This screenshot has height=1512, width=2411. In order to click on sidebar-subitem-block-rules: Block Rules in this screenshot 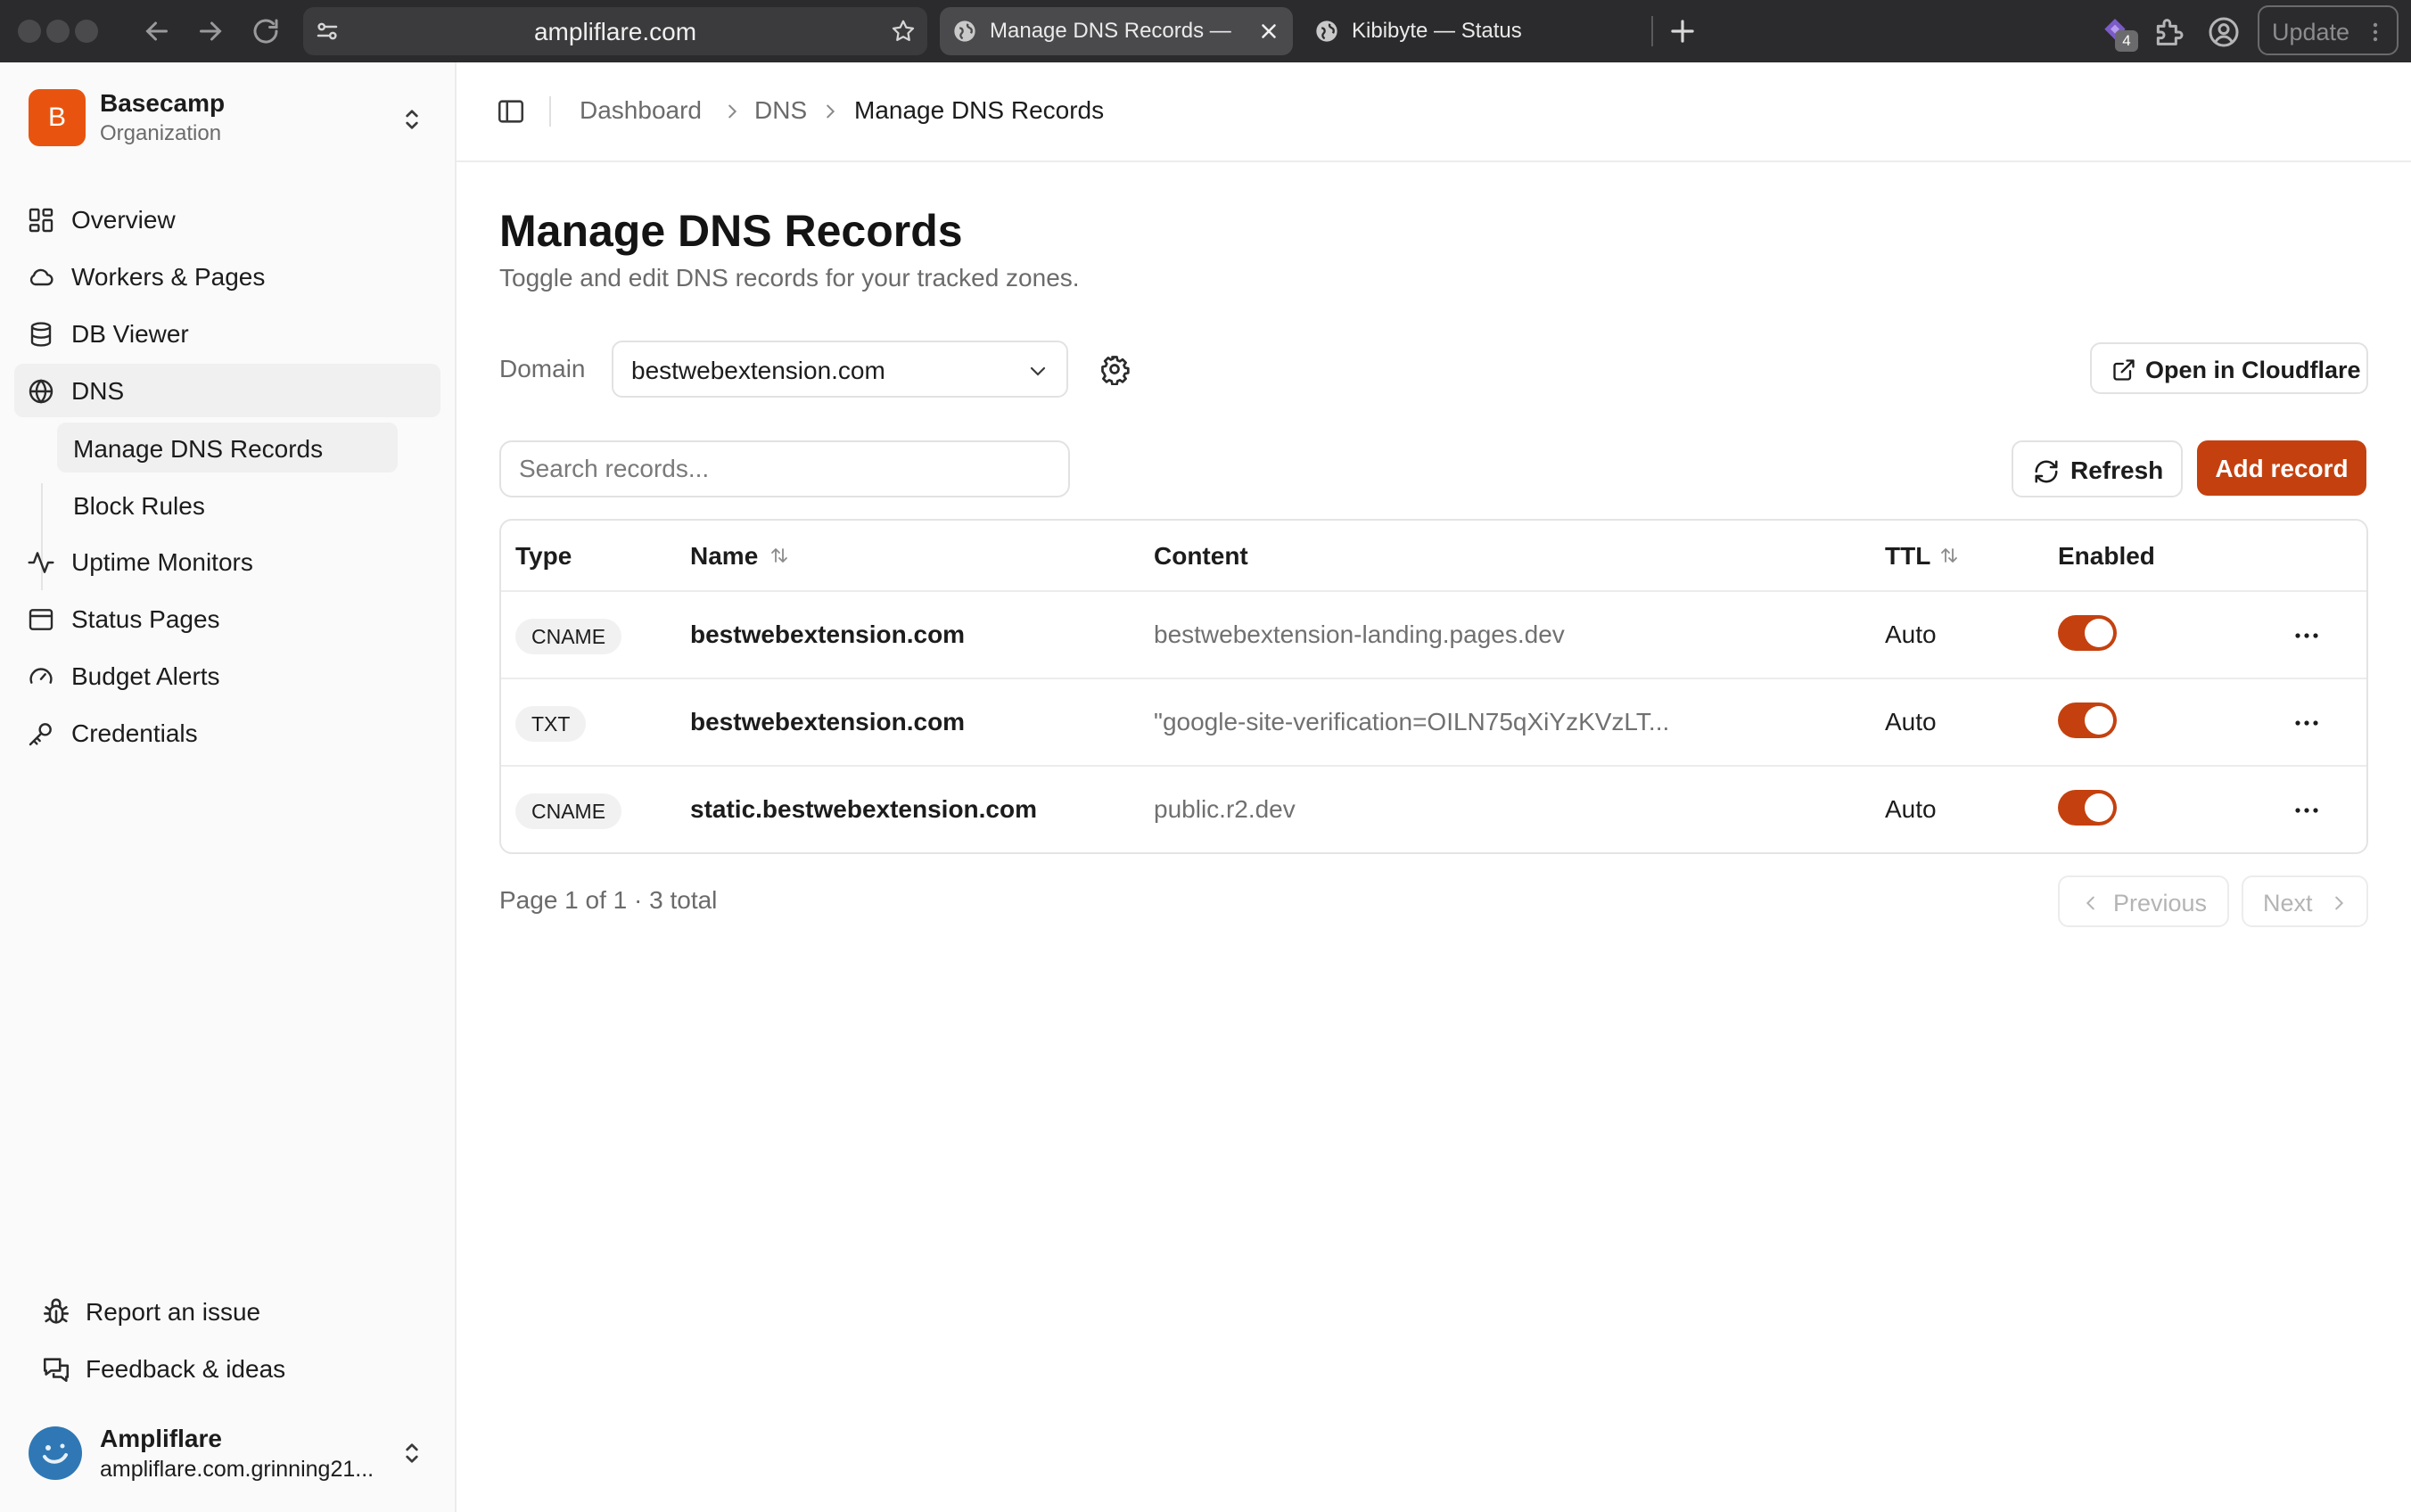, I will do `click(227, 505)`.